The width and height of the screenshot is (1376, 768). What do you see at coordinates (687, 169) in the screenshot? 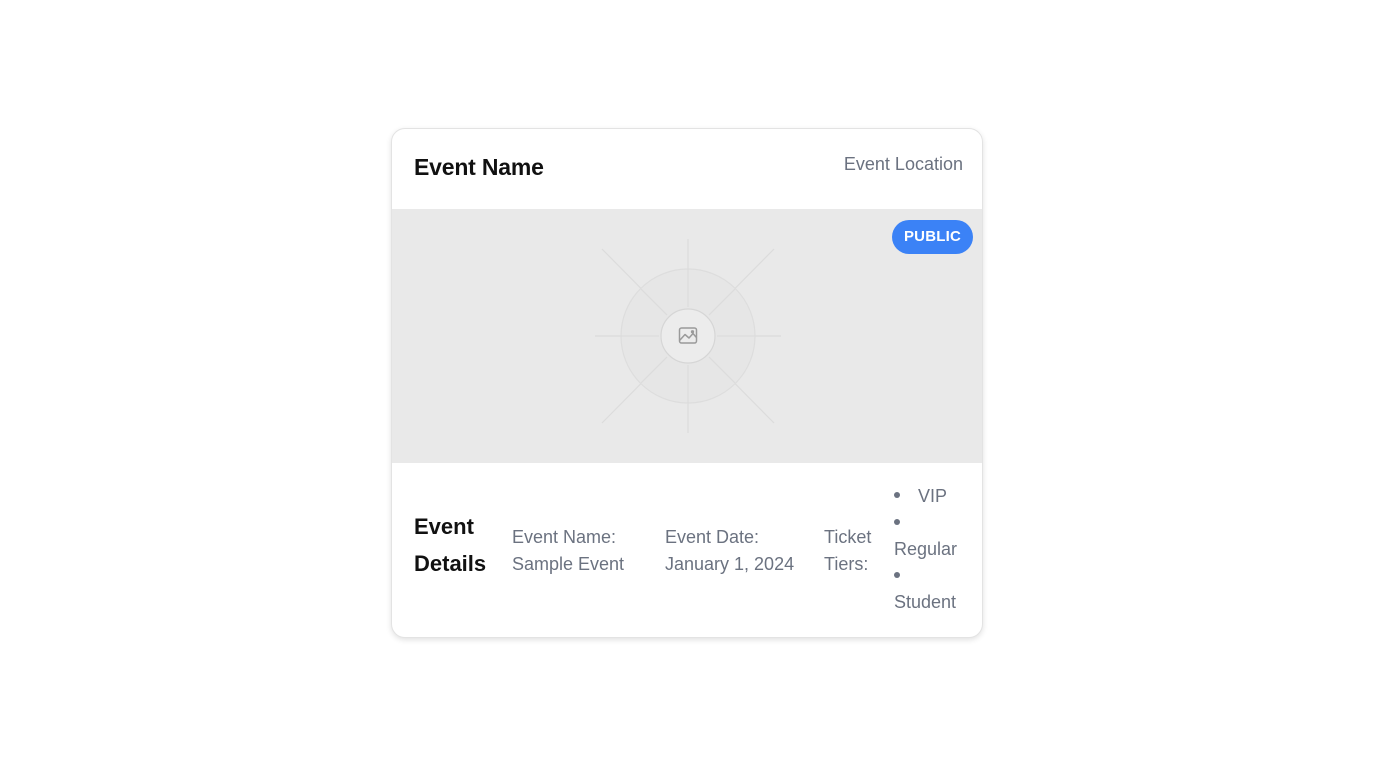
I see `card-header: Event Name Event Location` at bounding box center [687, 169].